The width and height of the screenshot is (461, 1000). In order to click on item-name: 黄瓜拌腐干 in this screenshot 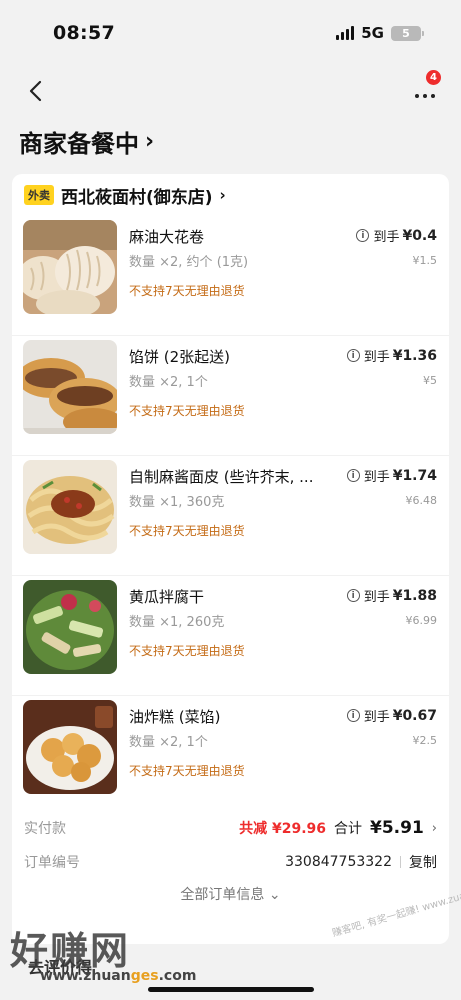, I will do `click(167, 597)`.